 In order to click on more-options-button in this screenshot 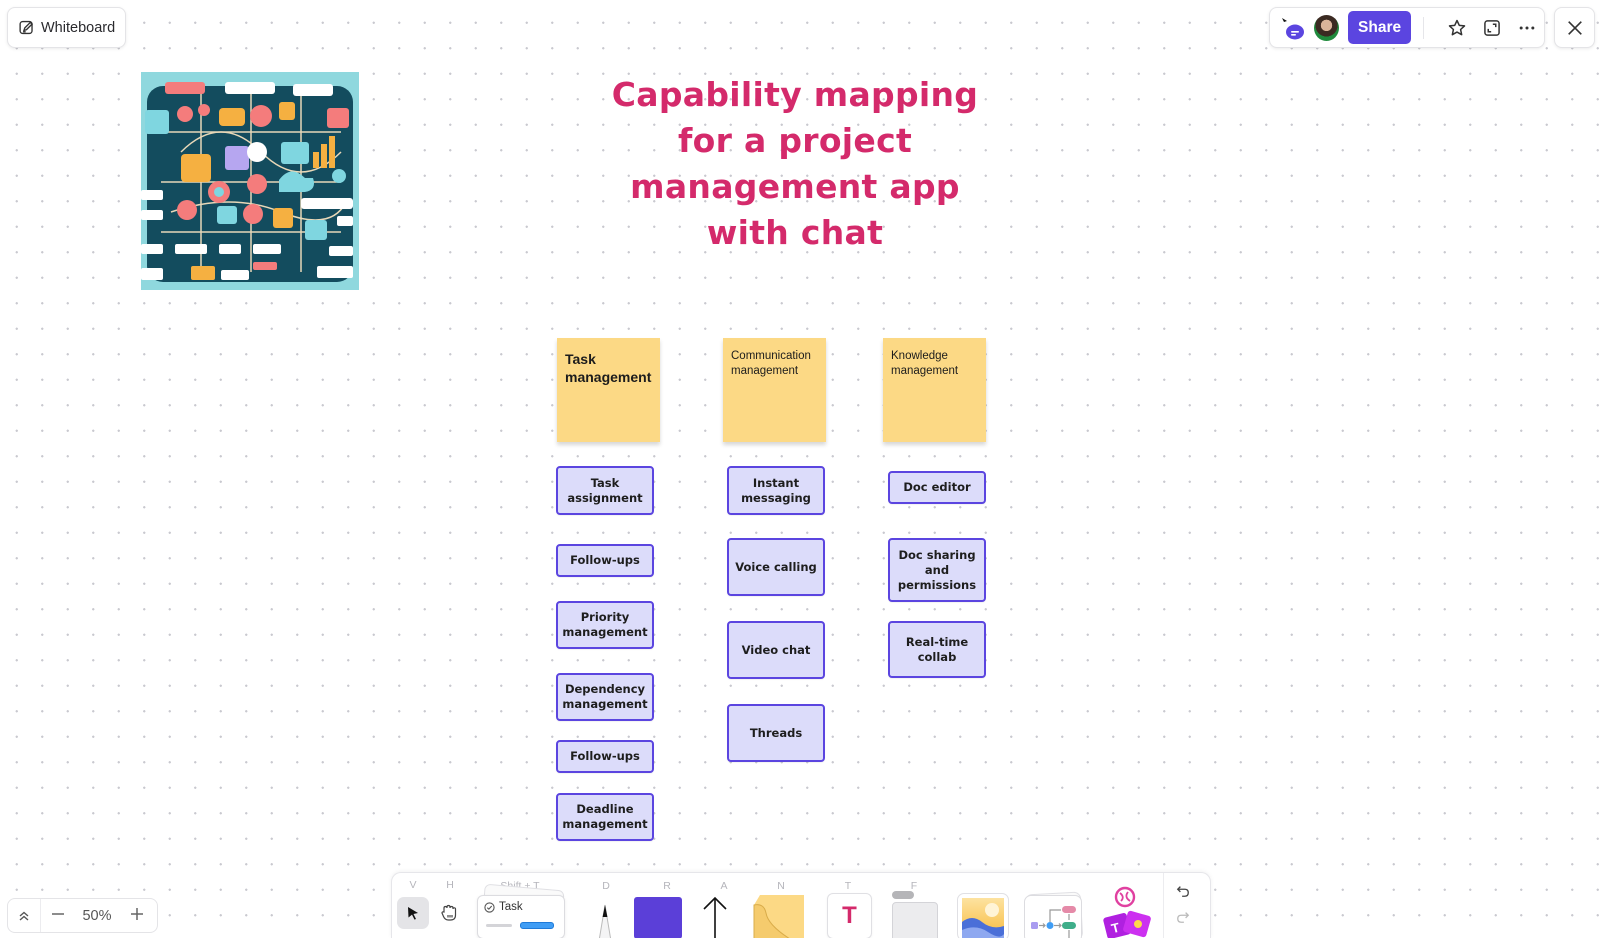, I will do `click(1526, 28)`.